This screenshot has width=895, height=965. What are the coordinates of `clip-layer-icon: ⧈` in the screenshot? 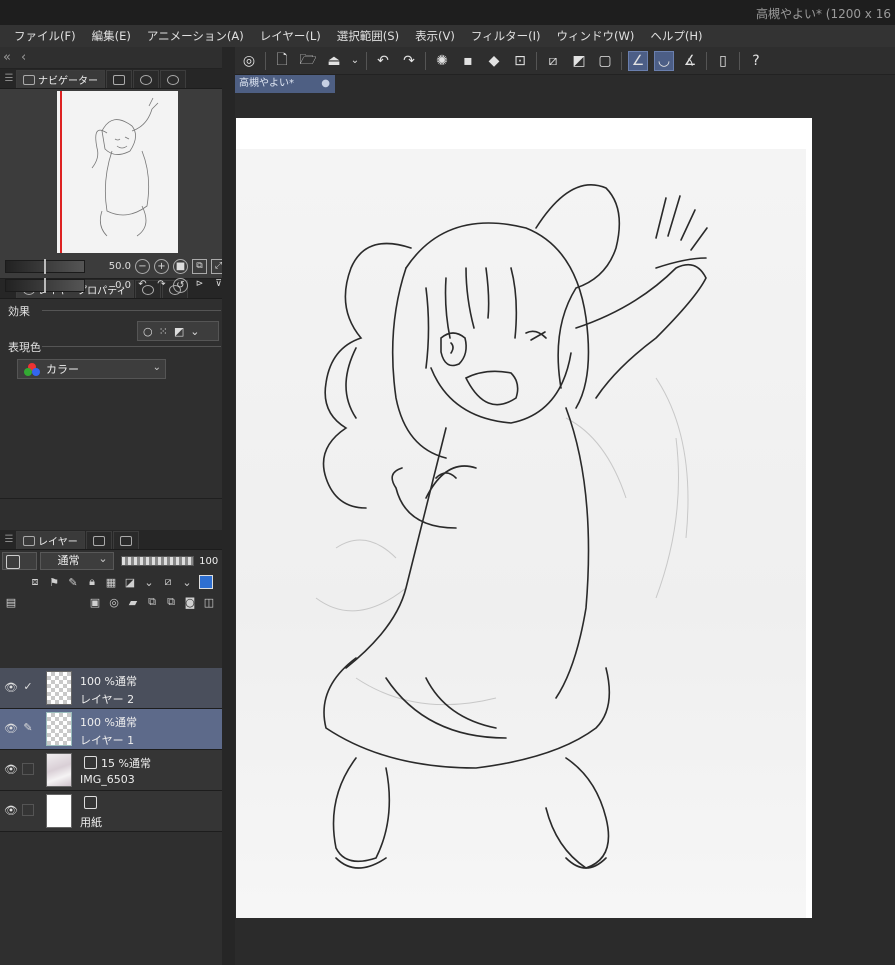 It's located at (35, 582).